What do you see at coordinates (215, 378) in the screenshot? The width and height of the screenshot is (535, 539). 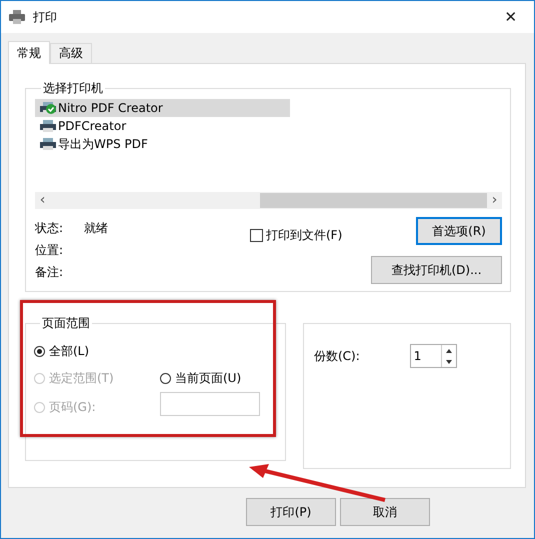 I see `radio-button: 当前页面(U)` at bounding box center [215, 378].